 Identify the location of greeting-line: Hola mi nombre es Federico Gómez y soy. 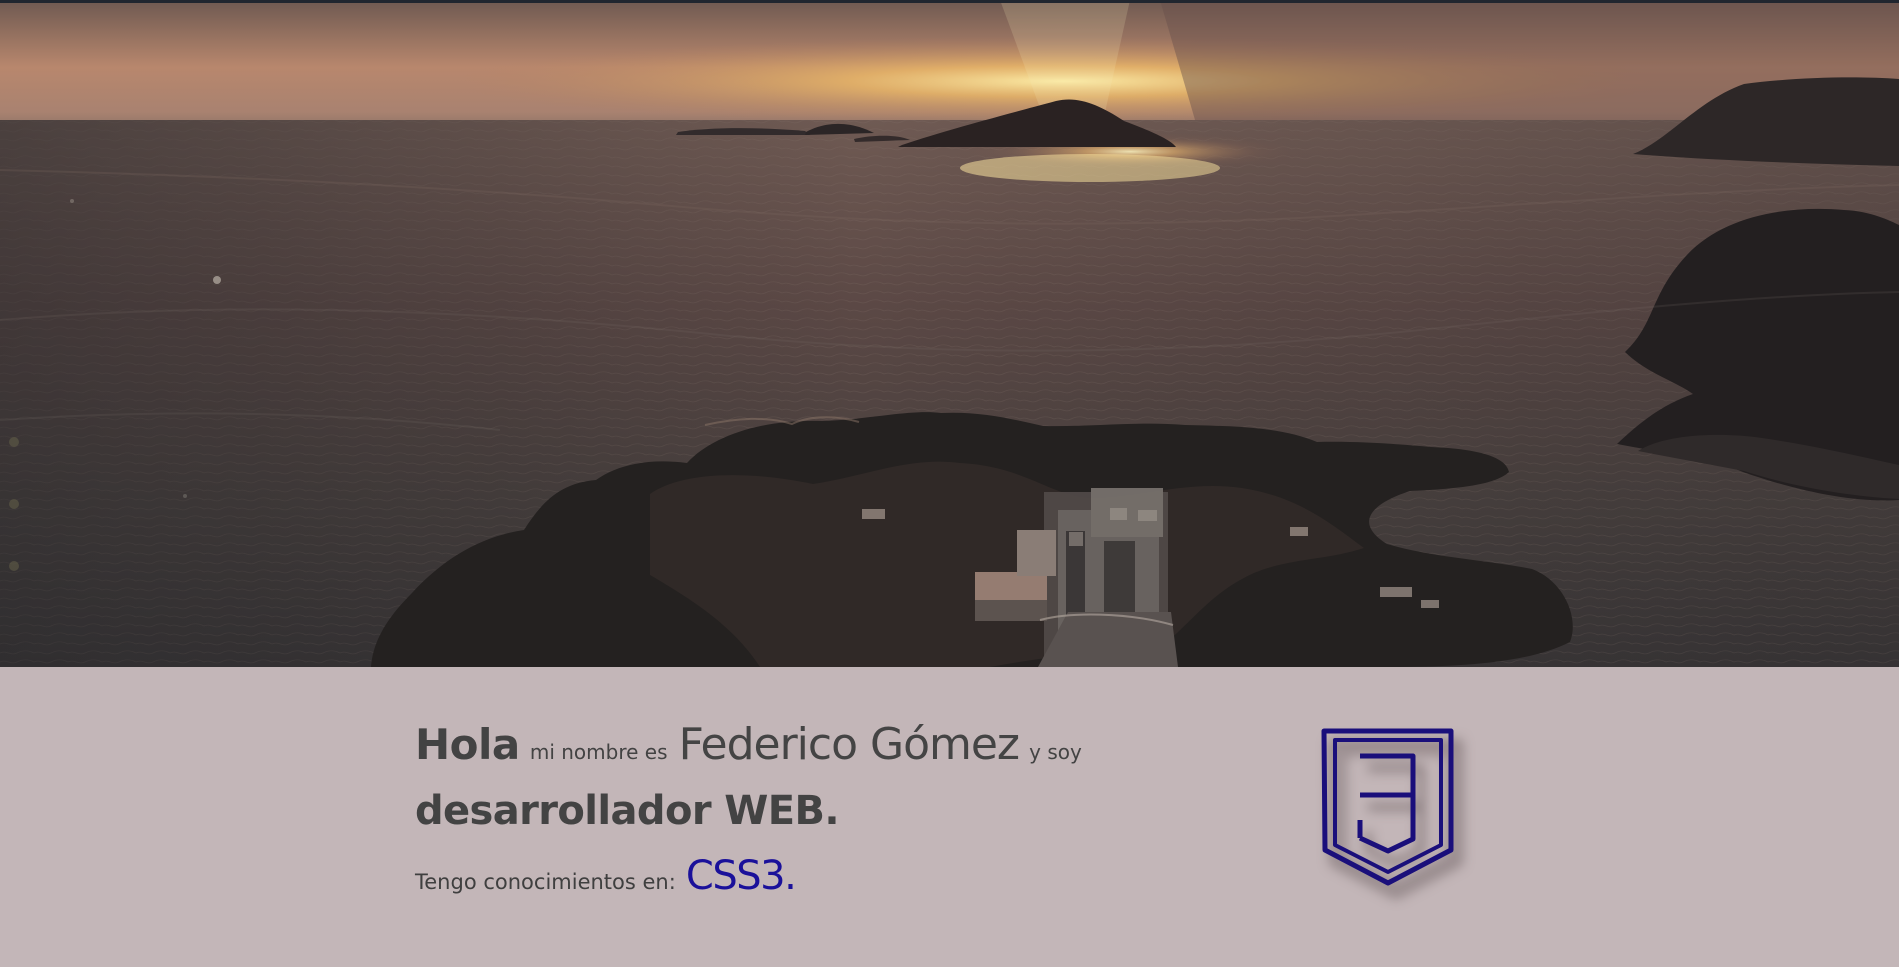
(765, 749).